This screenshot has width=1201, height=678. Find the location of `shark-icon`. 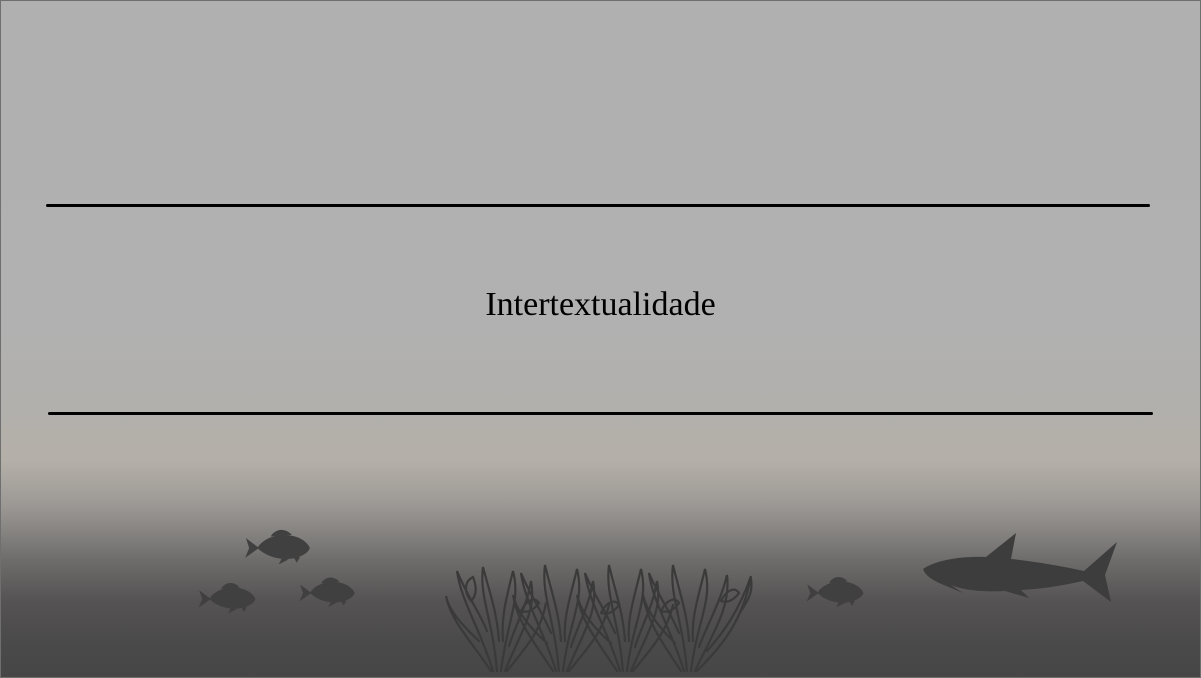

shark-icon is located at coordinates (1020, 567).